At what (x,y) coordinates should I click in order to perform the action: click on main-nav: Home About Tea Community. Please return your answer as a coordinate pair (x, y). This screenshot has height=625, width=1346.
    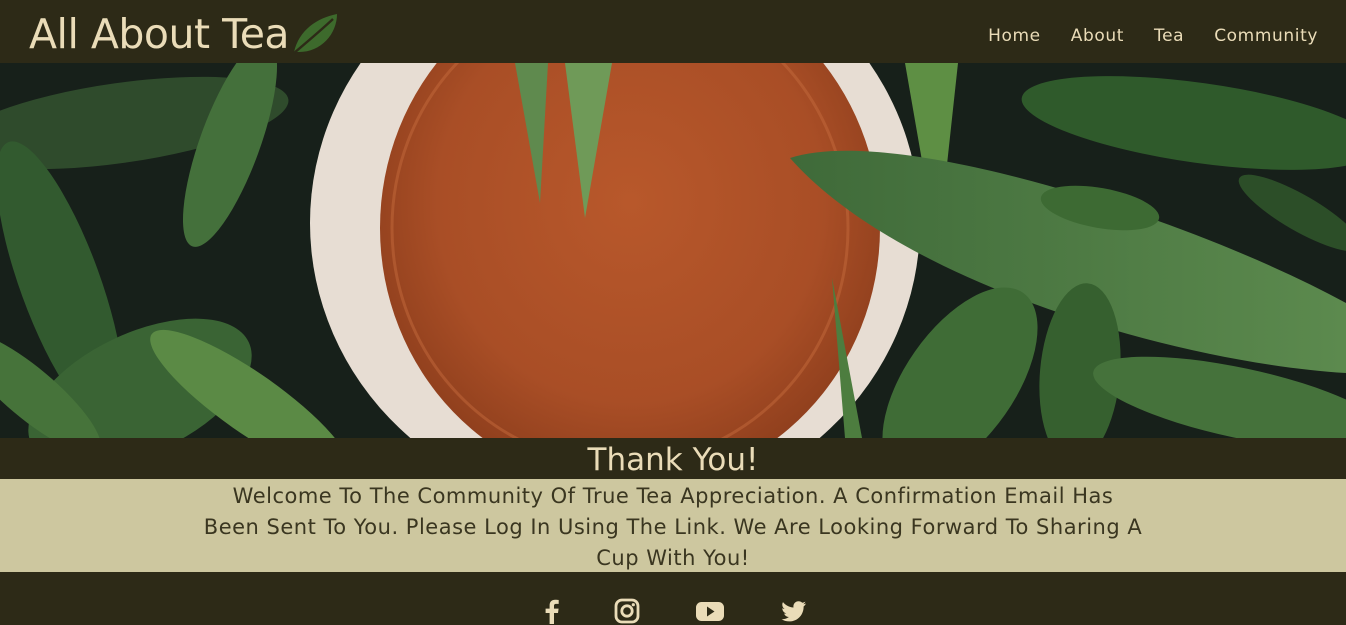
    Looking at the image, I should click on (1138, 36).